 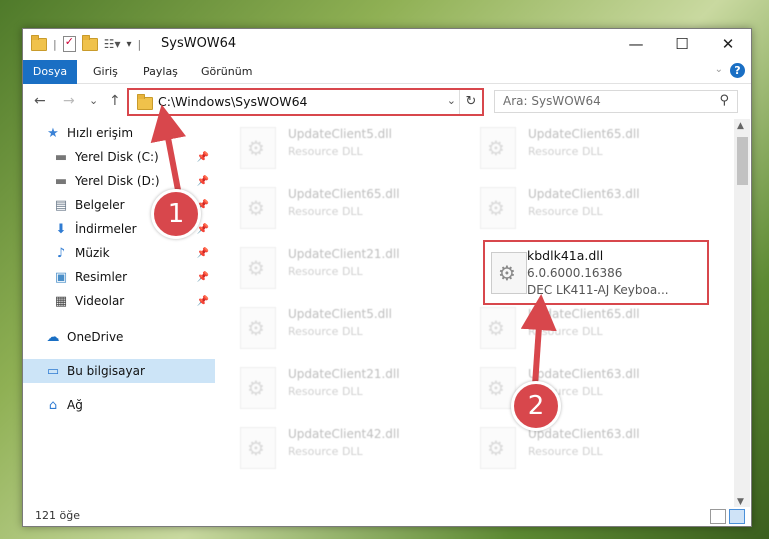 I want to click on help-icon: ?, so click(x=737, y=70).